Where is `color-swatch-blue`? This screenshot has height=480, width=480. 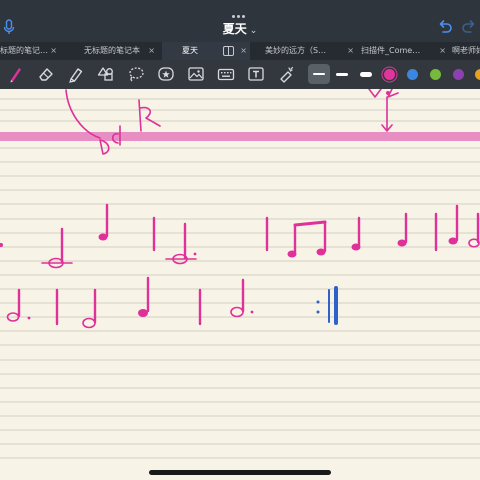
color-swatch-blue is located at coordinates (412, 74).